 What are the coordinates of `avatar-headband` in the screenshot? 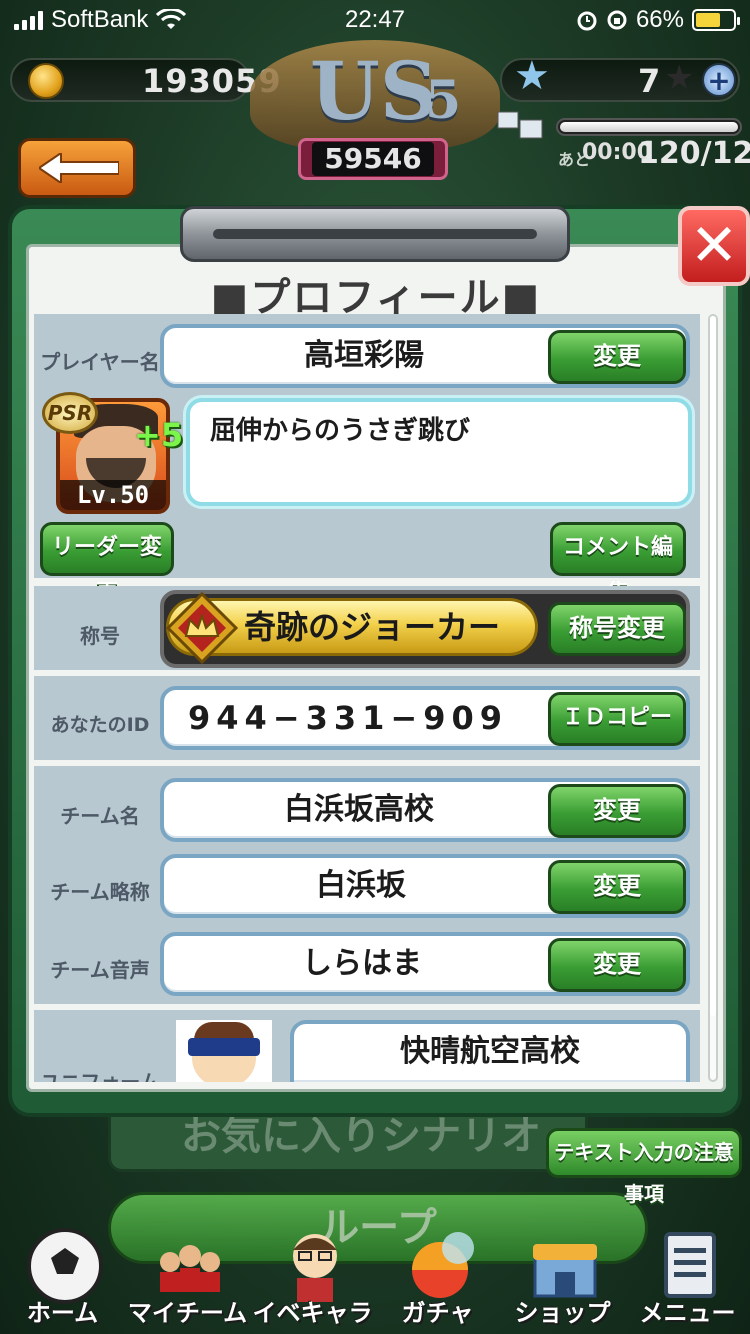 It's located at (224, 1047).